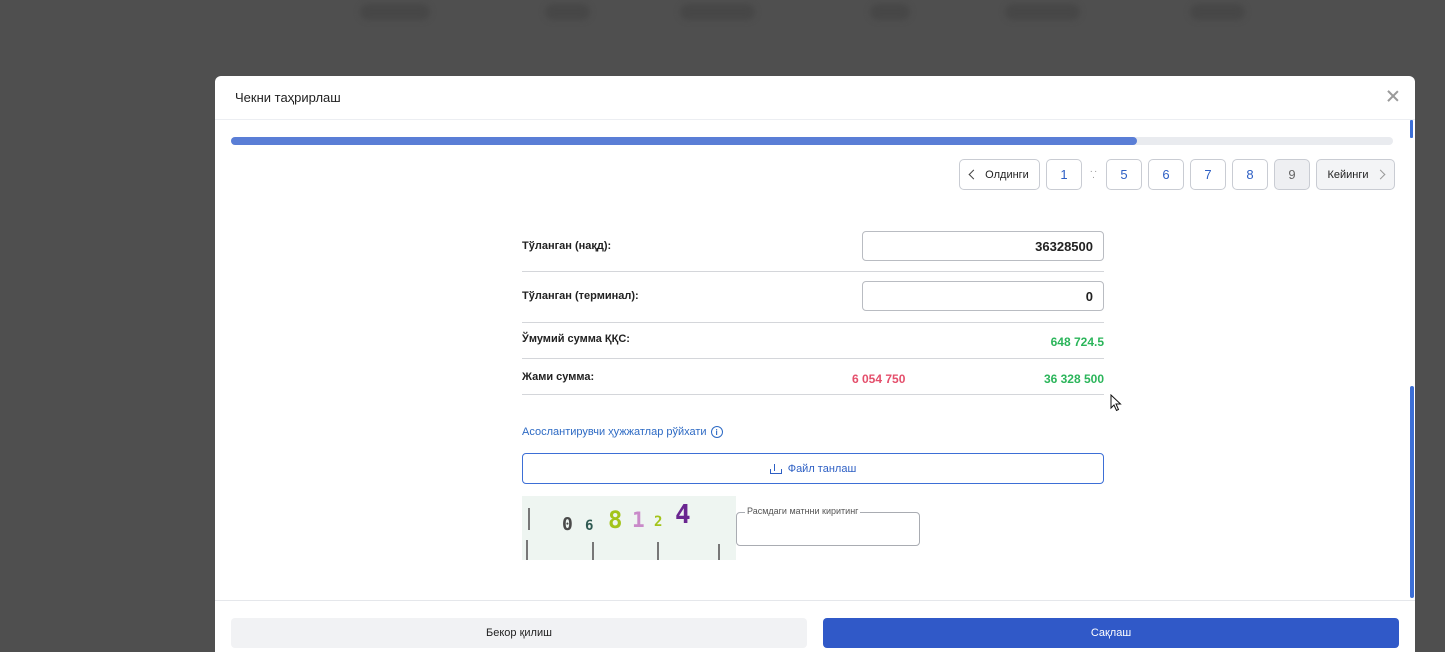 The width and height of the screenshot is (1445, 652). I want to click on supporting-documents-link: Асослантирувчи ҳужжатлар рўйхати i, so click(622, 432).